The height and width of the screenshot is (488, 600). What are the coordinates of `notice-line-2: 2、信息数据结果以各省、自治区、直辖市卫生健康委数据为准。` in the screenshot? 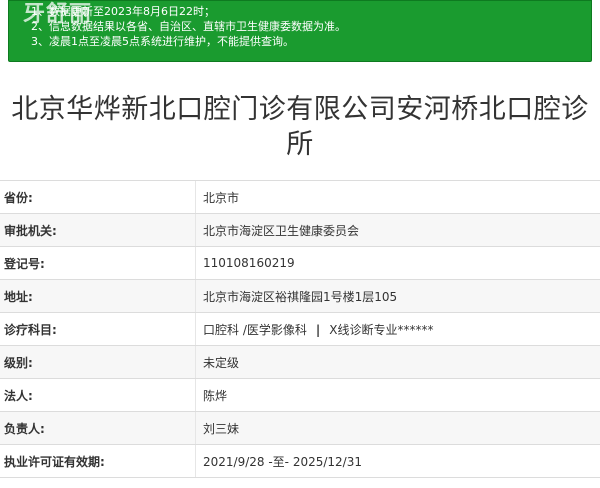 It's located at (188, 26).